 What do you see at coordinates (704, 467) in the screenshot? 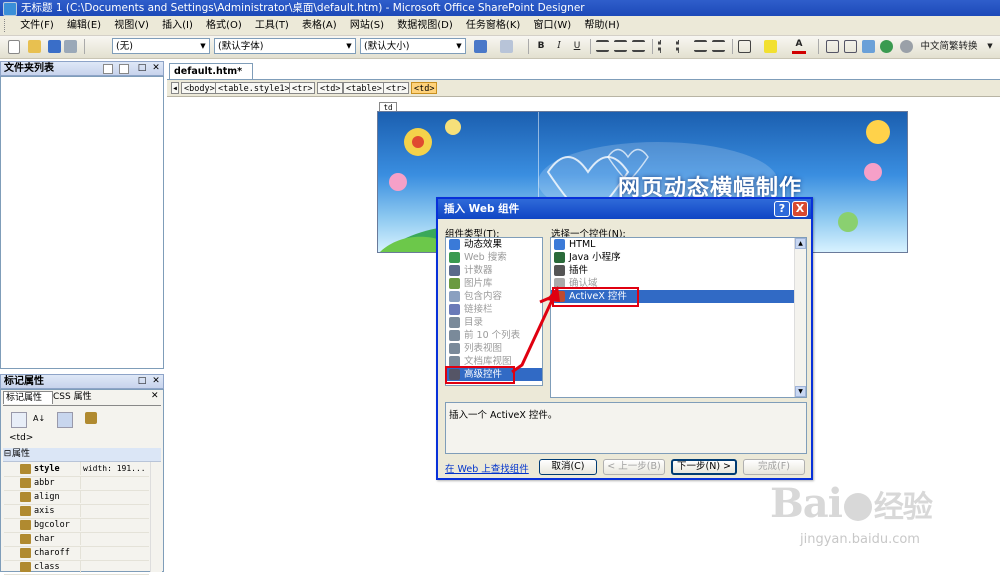
I see `next-button: 下一步(N) >` at bounding box center [704, 467].